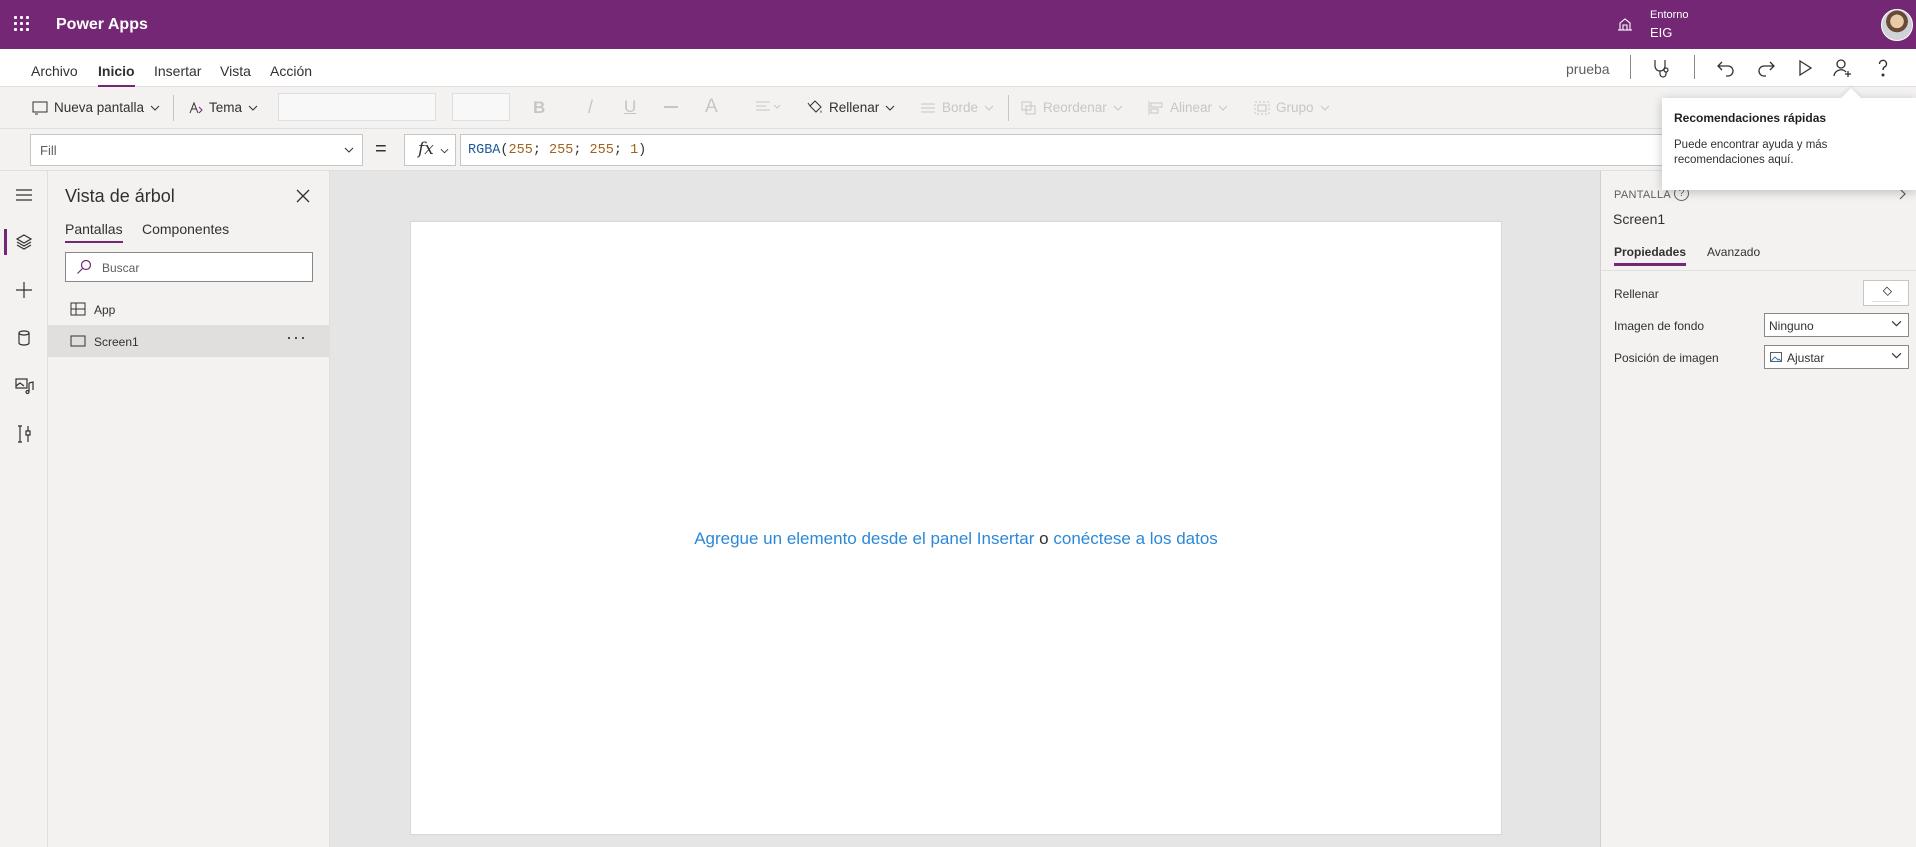 The height and width of the screenshot is (847, 1916). I want to click on app-checker-icon, so click(1662, 68).